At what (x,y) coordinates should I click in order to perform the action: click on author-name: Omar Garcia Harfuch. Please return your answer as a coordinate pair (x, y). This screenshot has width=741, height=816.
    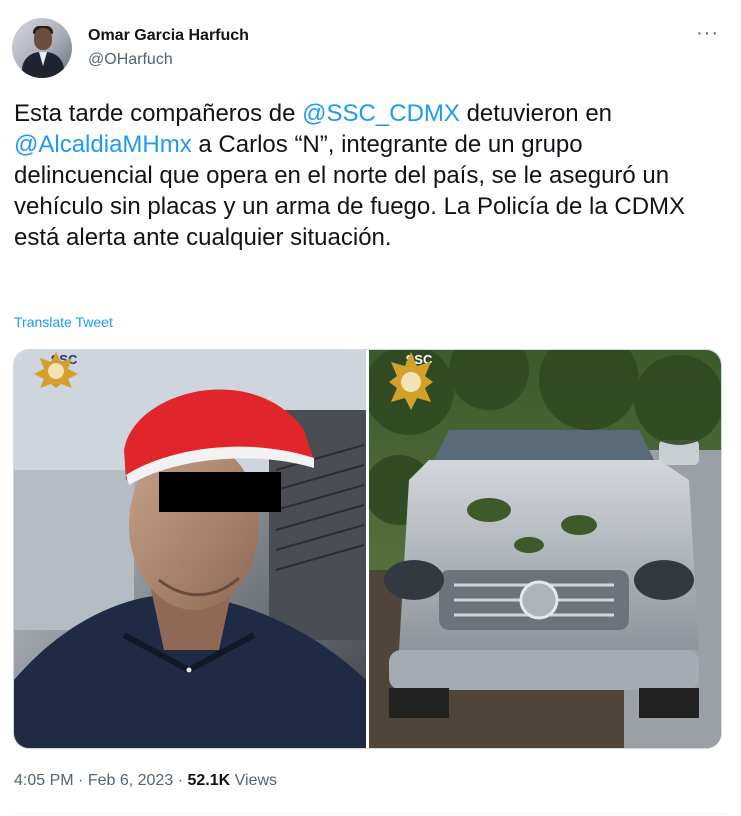
    Looking at the image, I should click on (168, 36).